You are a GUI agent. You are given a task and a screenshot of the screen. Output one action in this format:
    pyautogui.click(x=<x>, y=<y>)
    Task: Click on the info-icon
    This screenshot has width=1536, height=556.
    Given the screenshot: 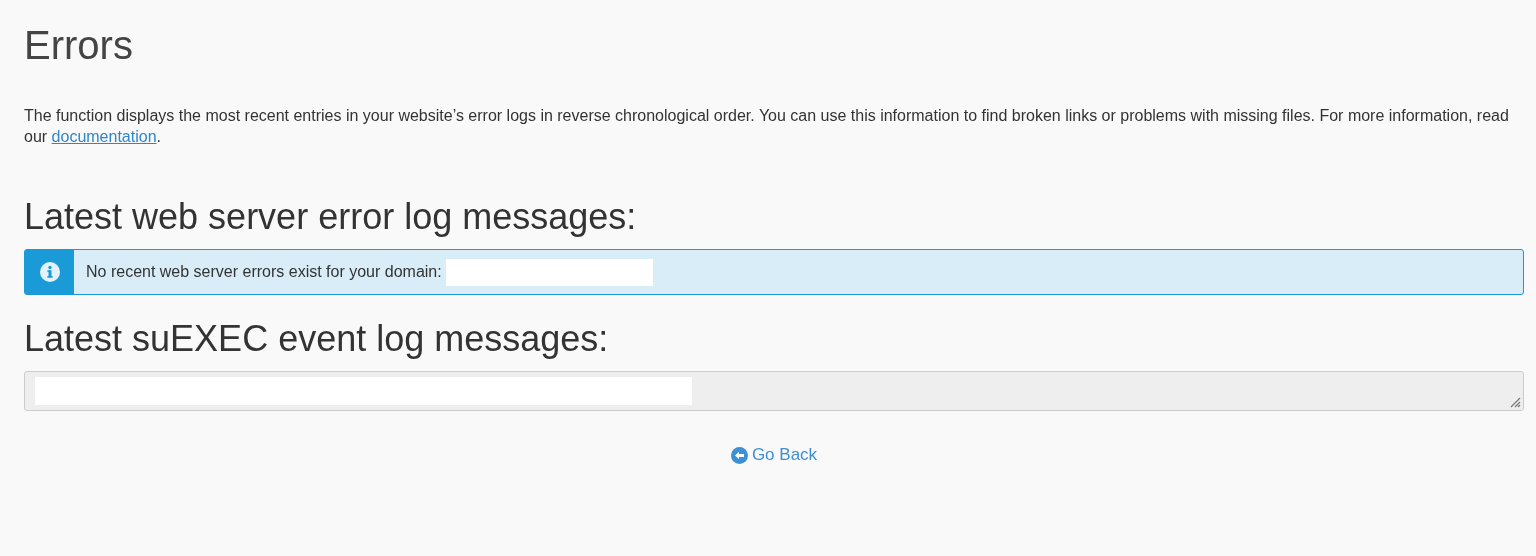 What is the action you would take?
    pyautogui.click(x=49, y=272)
    